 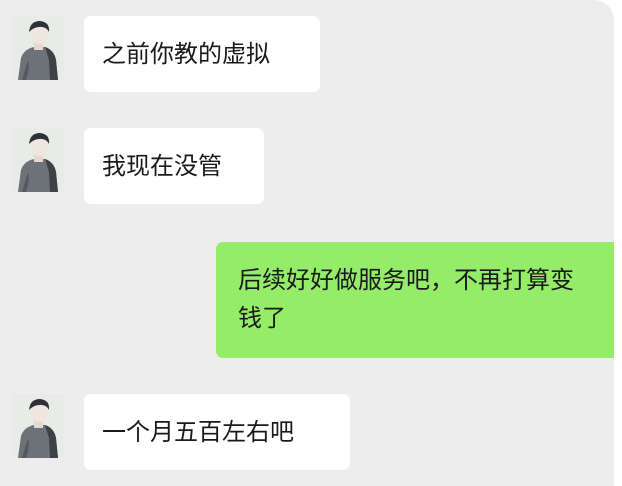 What do you see at coordinates (198, 432) in the screenshot?
I see `message-text: 一个月五百左右吧` at bounding box center [198, 432].